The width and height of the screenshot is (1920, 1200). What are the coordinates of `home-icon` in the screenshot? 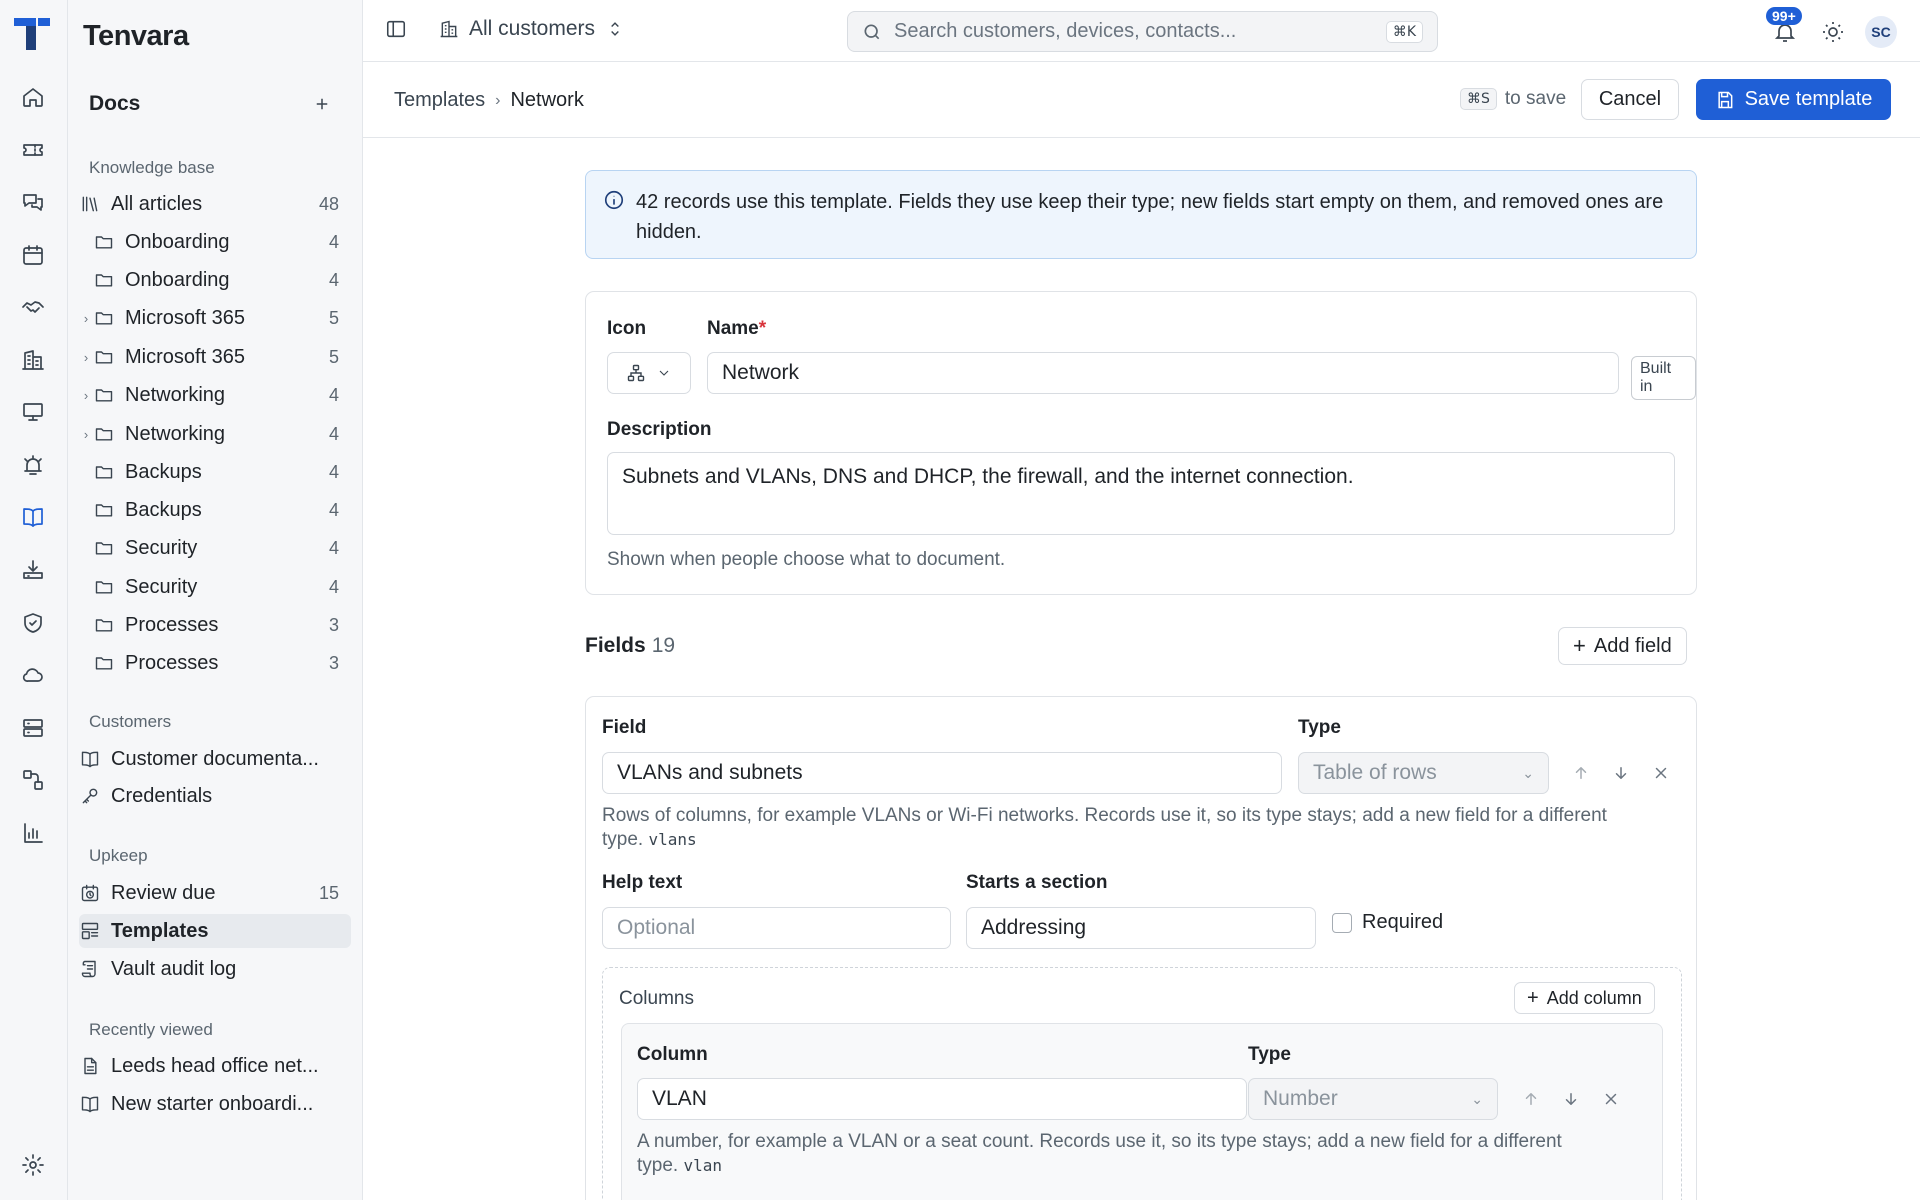 It's located at (33, 97).